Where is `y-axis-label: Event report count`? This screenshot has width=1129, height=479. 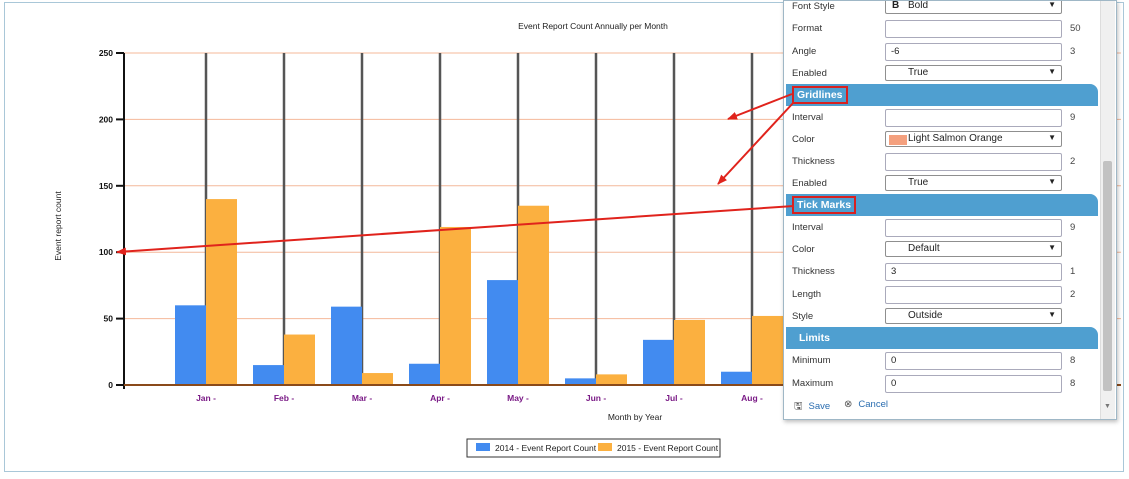
y-axis-label: Event report count is located at coordinates (58, 226).